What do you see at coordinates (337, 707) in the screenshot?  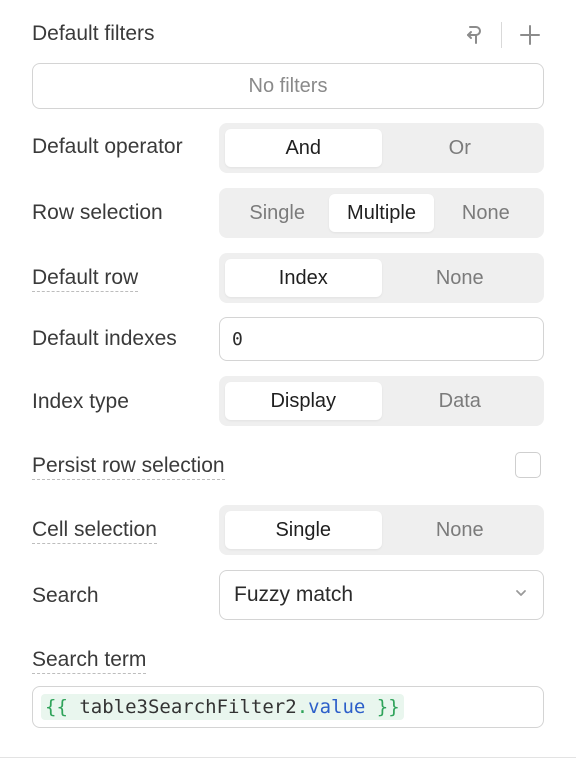 I see `code-property: value` at bounding box center [337, 707].